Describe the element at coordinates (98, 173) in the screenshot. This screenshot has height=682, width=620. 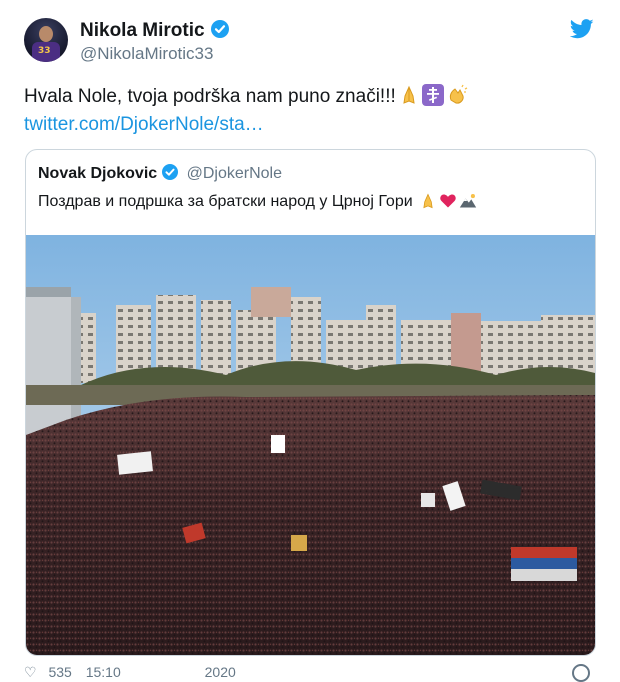
I see `quoted-author-name: Novak Djokovic` at that location.